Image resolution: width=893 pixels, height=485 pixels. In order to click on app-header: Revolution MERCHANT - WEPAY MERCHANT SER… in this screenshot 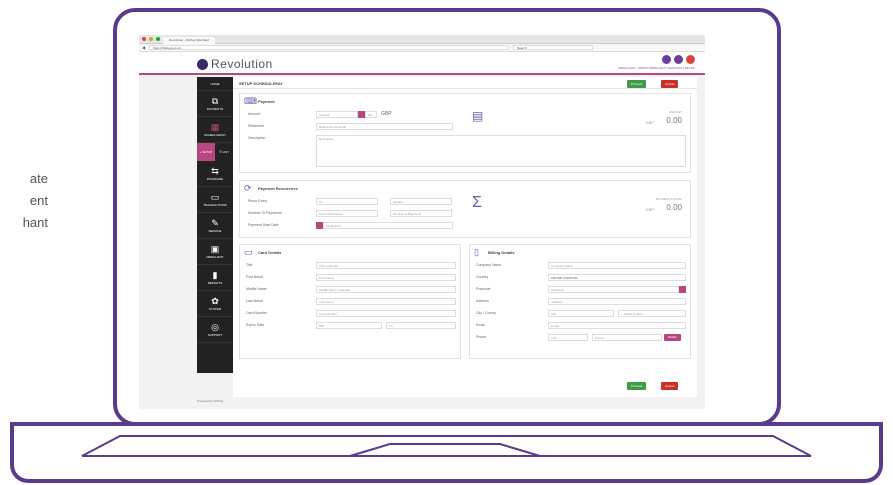, I will do `click(422, 63)`.